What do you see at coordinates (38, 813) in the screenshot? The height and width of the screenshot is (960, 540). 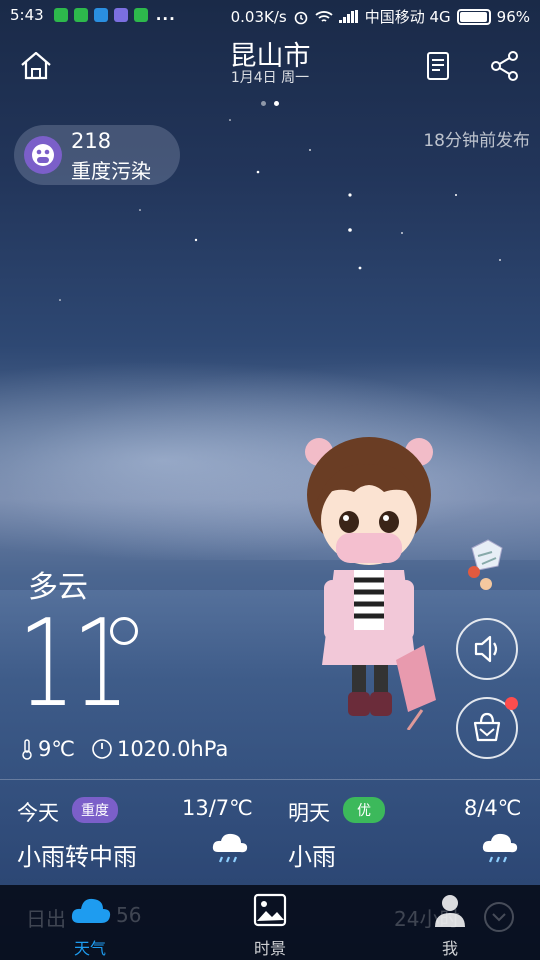 I see `forecast-day: 今天` at bounding box center [38, 813].